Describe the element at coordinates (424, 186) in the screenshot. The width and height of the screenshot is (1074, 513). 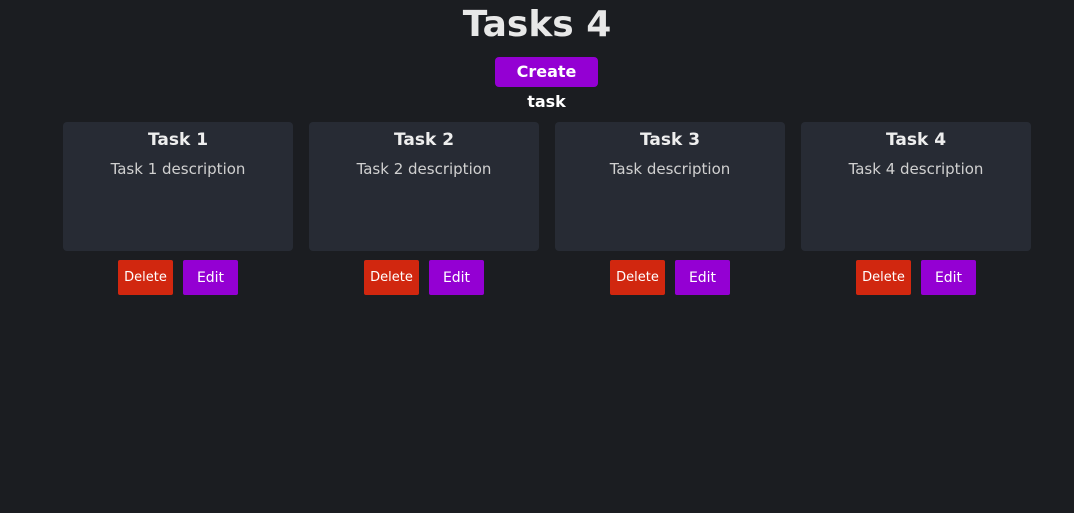
I see `task-card: Task 2 Task 2 description` at that location.